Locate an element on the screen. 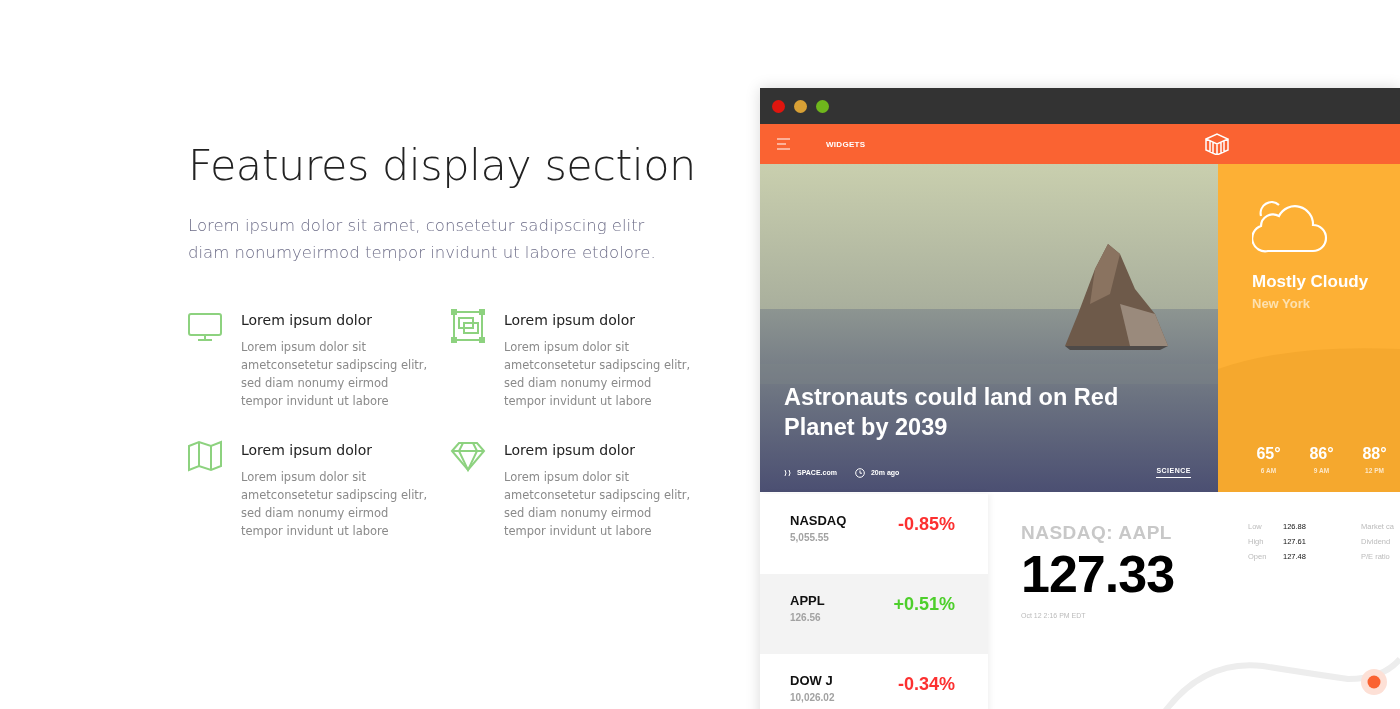 Image resolution: width=1400 pixels, height=709 pixels. stock-name: DOW J is located at coordinates (812, 681).